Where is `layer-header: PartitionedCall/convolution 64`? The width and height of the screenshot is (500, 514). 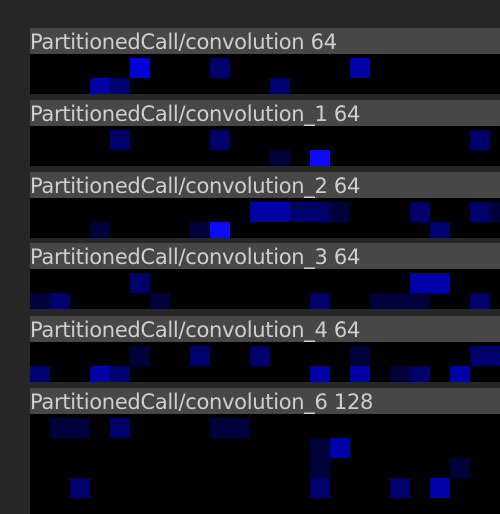 layer-header: PartitionedCall/convolution 64 is located at coordinates (265, 41).